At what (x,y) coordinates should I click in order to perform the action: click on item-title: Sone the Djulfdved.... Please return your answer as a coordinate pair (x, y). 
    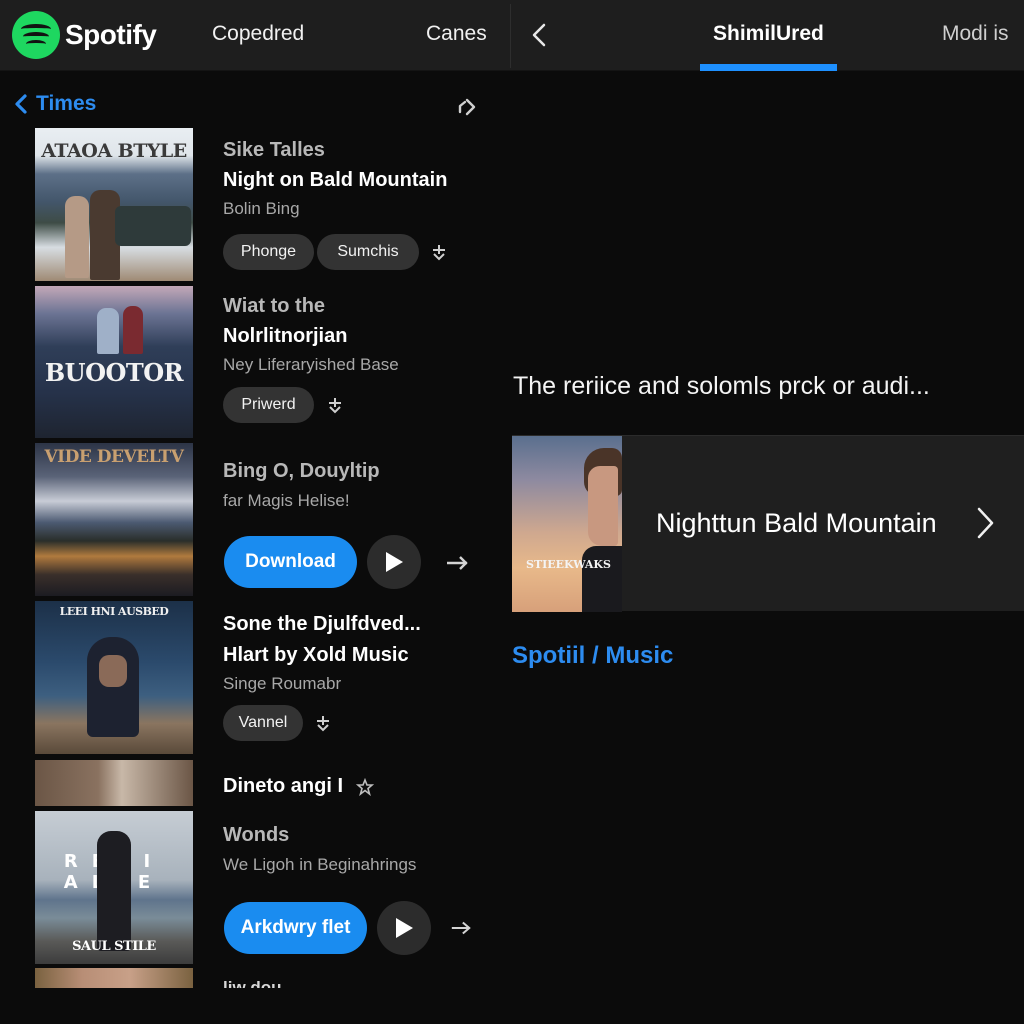
    Looking at the image, I should click on (322, 624).